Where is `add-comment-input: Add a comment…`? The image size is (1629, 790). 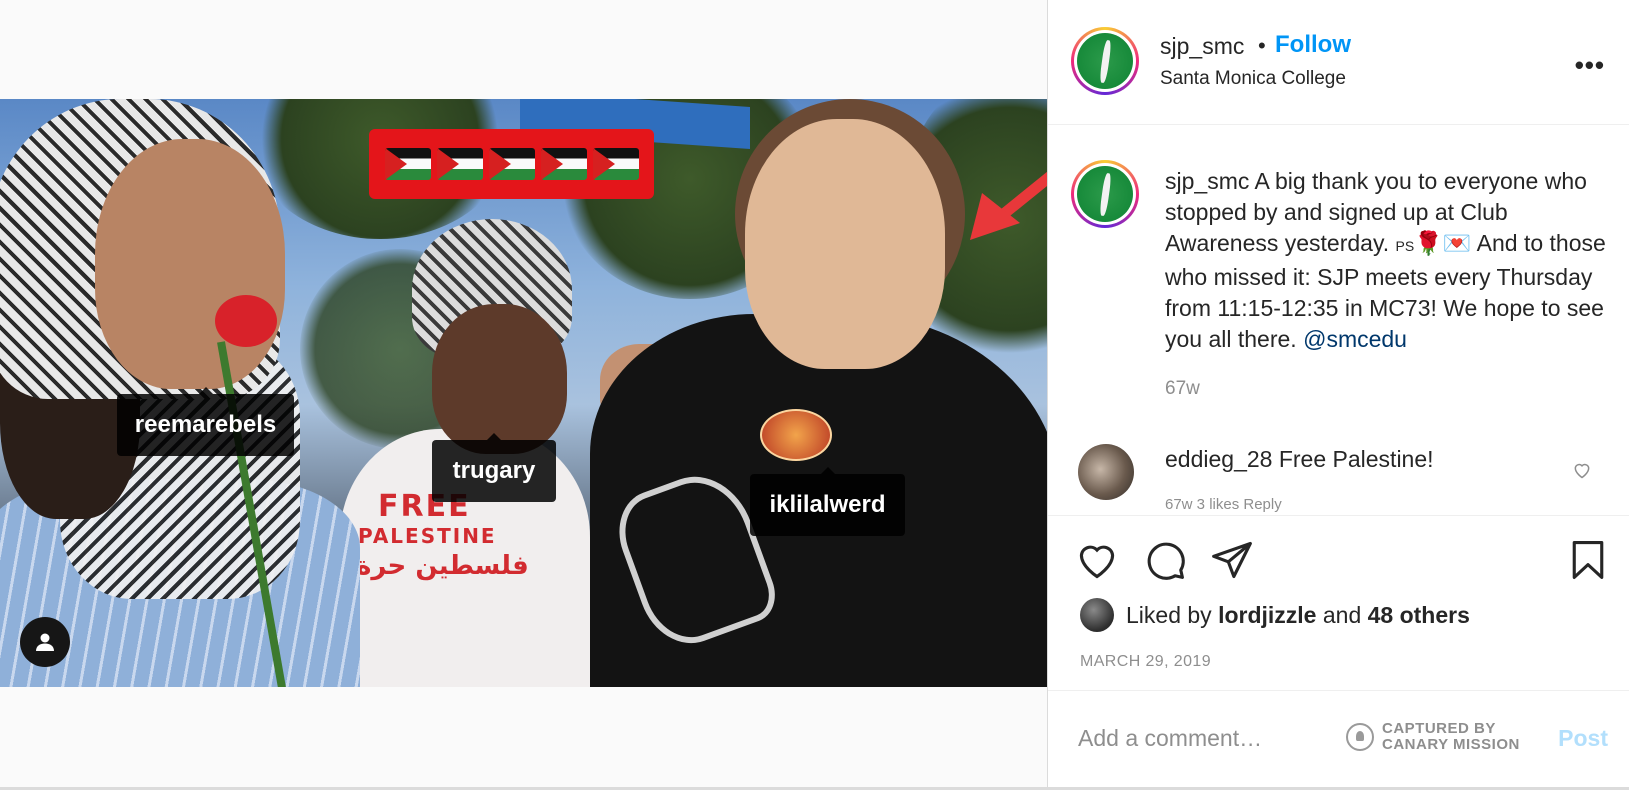 add-comment-input: Add a comment… is located at coordinates (1170, 738).